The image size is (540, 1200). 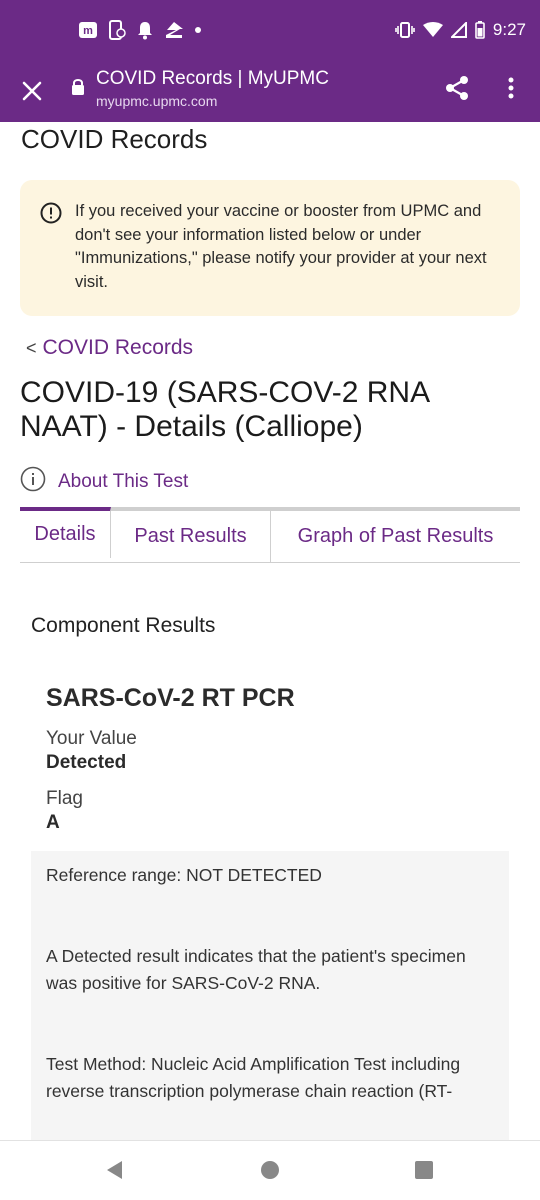 What do you see at coordinates (53, 822) in the screenshot?
I see `flag-value: A` at bounding box center [53, 822].